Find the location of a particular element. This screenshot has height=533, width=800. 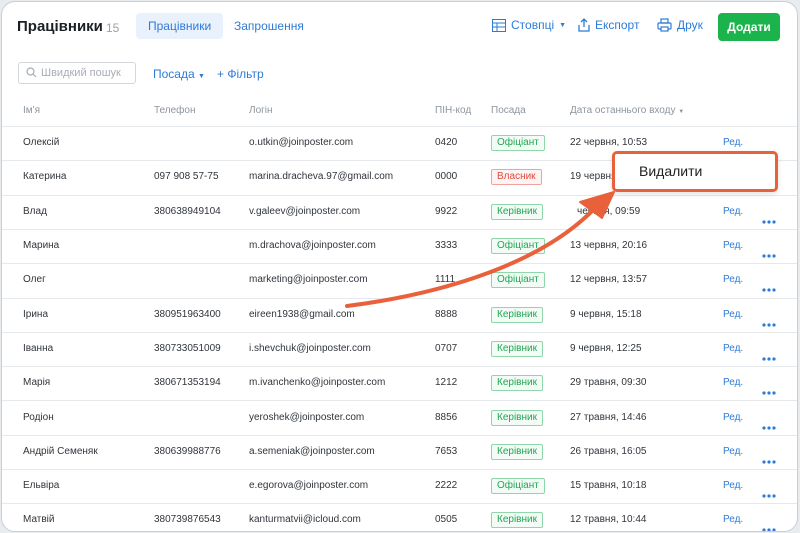

employee-phone: 380639988776 is located at coordinates (187, 451).